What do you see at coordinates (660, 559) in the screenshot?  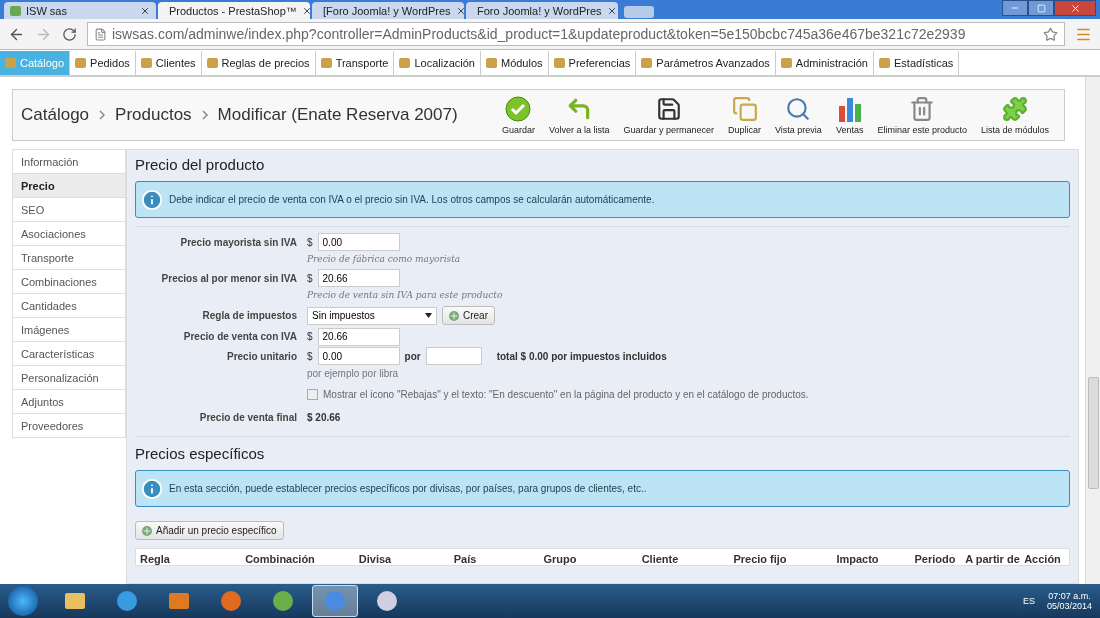 I see `column-header: Cliente` at bounding box center [660, 559].